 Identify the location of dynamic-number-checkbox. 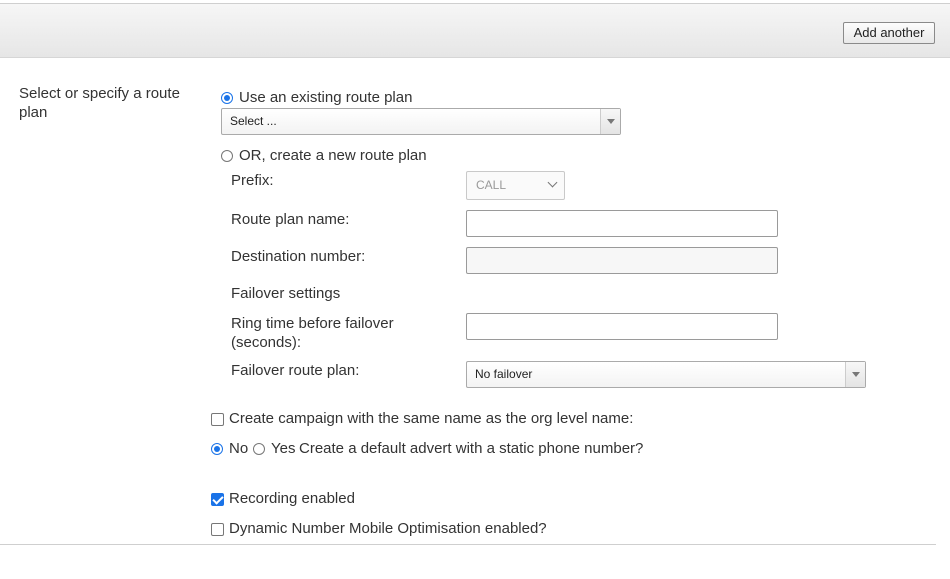
(217, 529).